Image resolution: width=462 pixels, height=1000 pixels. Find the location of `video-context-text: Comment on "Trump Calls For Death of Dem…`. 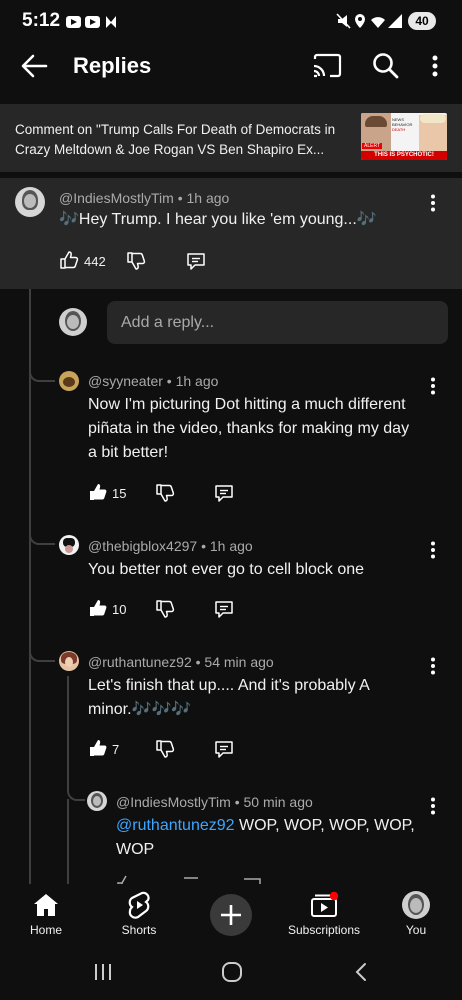

video-context-text: Comment on "Trump Calls For Death of Dem… is located at coordinates (185, 140).